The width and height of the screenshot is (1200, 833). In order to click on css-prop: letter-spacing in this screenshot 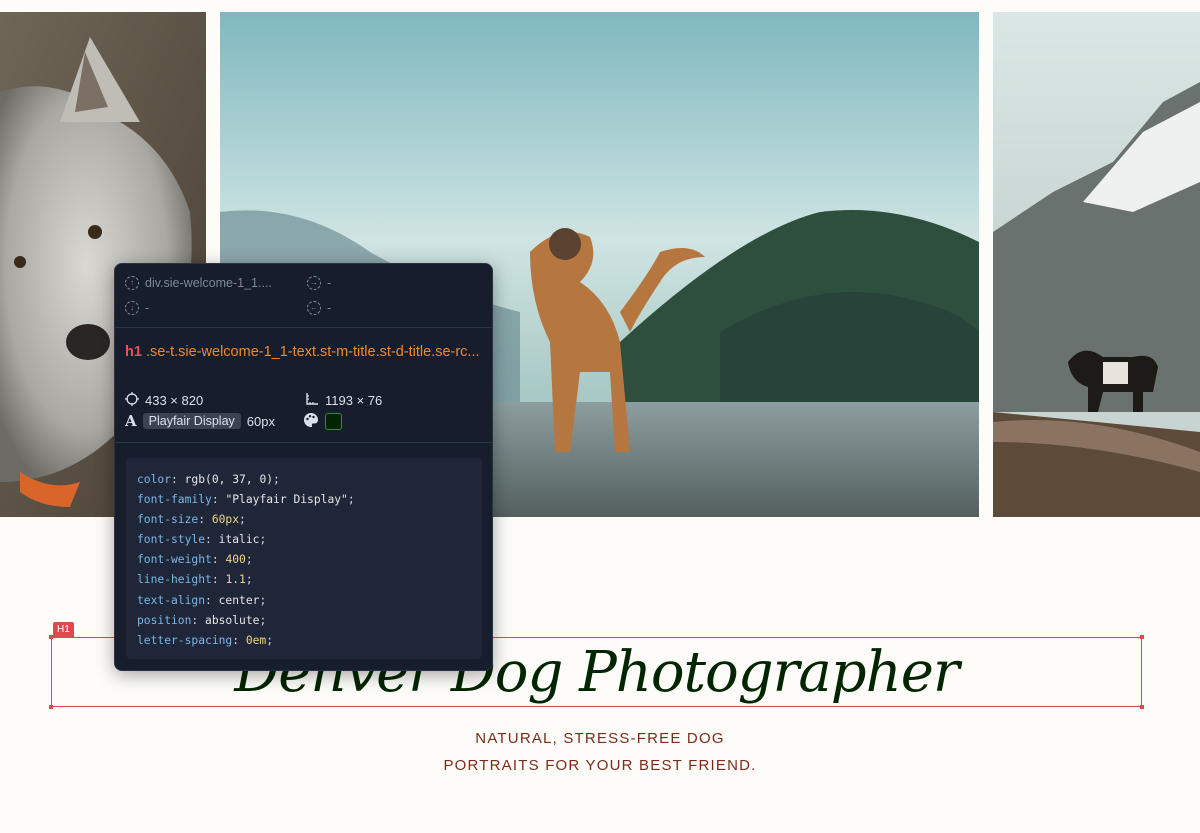, I will do `click(185, 640)`.